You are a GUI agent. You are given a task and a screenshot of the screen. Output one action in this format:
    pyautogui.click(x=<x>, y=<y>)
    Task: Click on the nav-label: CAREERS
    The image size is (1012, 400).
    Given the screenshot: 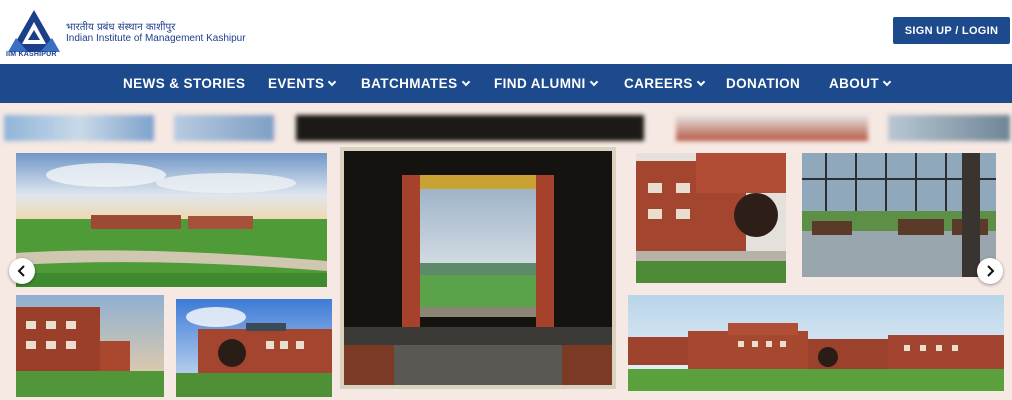 What is the action you would take?
    pyautogui.click(x=658, y=83)
    